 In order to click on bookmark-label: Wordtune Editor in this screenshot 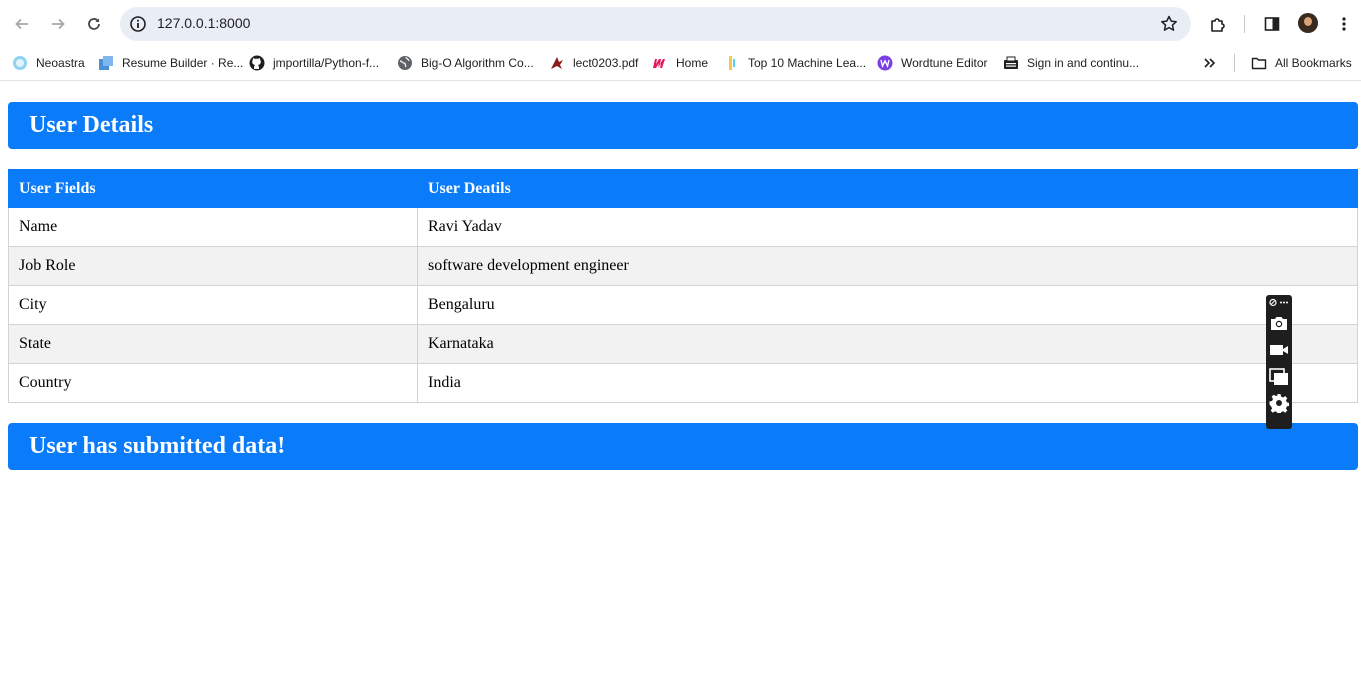, I will do `click(944, 63)`.